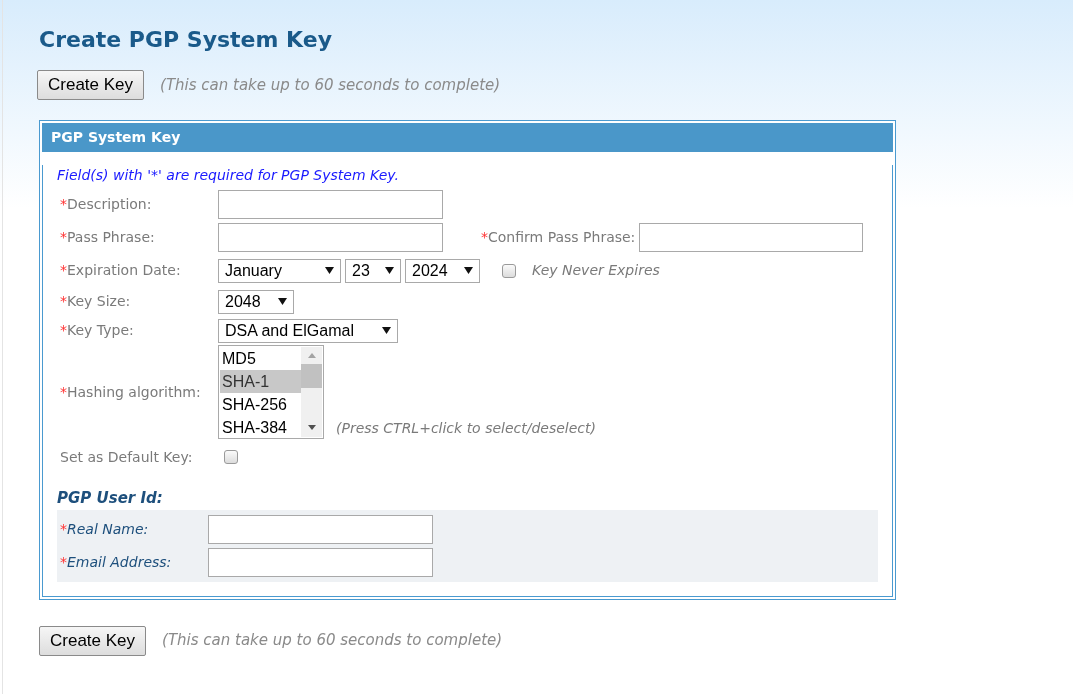 This screenshot has height=694, width=1073. What do you see at coordinates (99, 301) in the screenshot?
I see `field-label: Key Size:` at bounding box center [99, 301].